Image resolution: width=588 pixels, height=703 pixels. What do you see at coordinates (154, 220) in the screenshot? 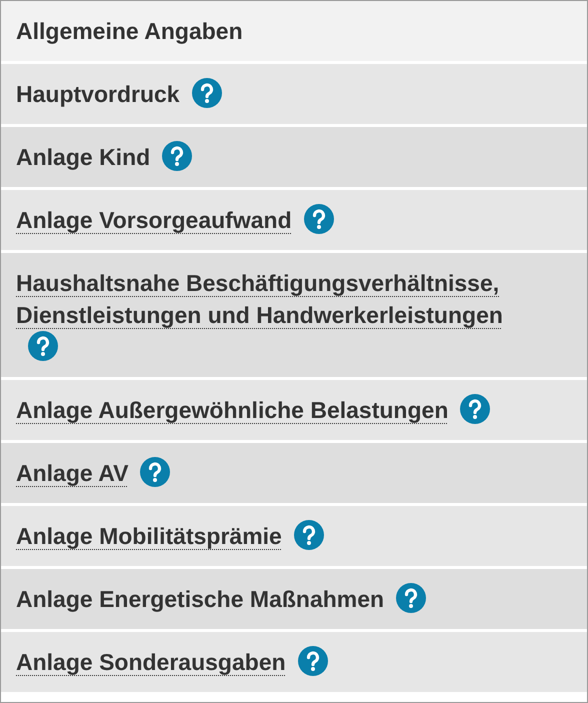
I see `nav-item-label: Anlage Vorsorgeaufwand` at bounding box center [154, 220].